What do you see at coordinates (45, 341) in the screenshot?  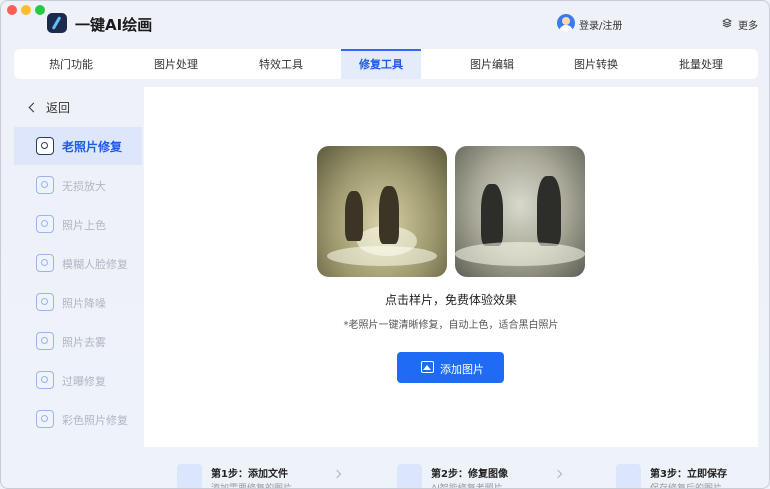 I see `dehaze-icon` at bounding box center [45, 341].